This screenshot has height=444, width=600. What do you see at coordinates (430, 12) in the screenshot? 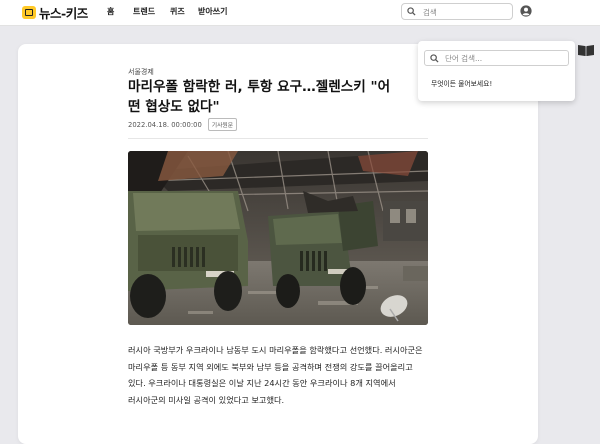
I see `search-placeholder: 검색` at bounding box center [430, 12].